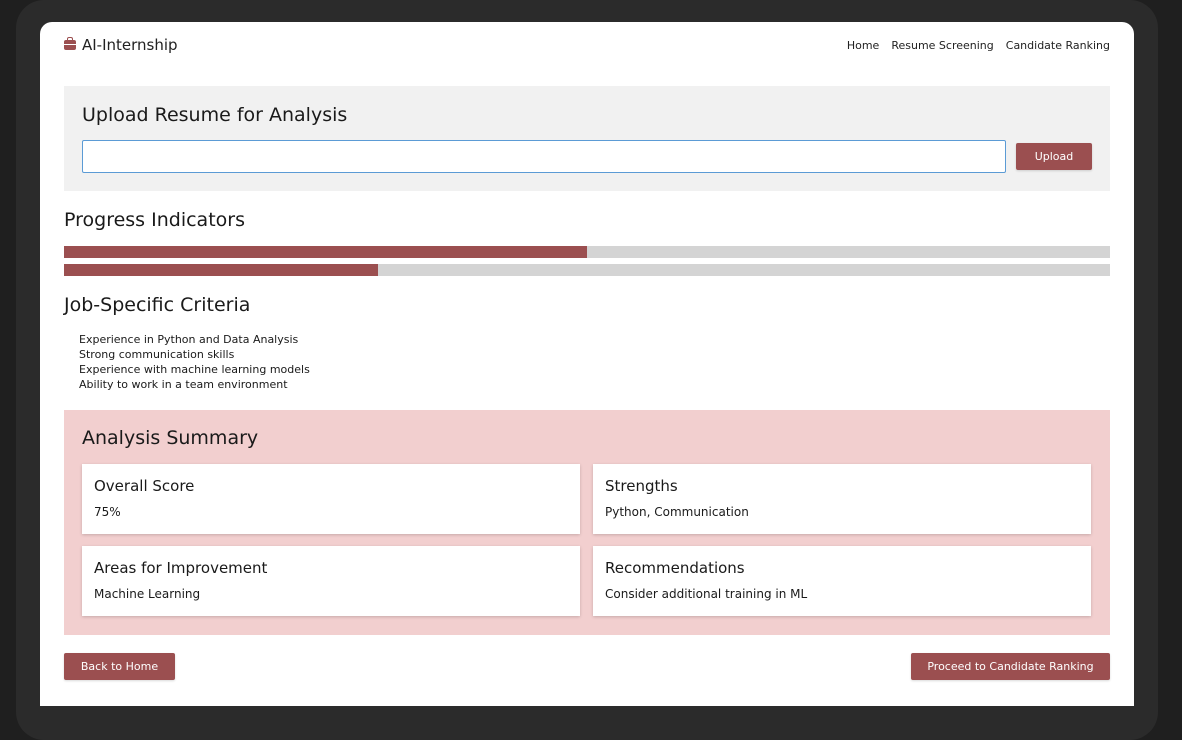 This screenshot has width=1182, height=740. What do you see at coordinates (677, 512) in the screenshot?
I see `card-value: Python, Communication` at bounding box center [677, 512].